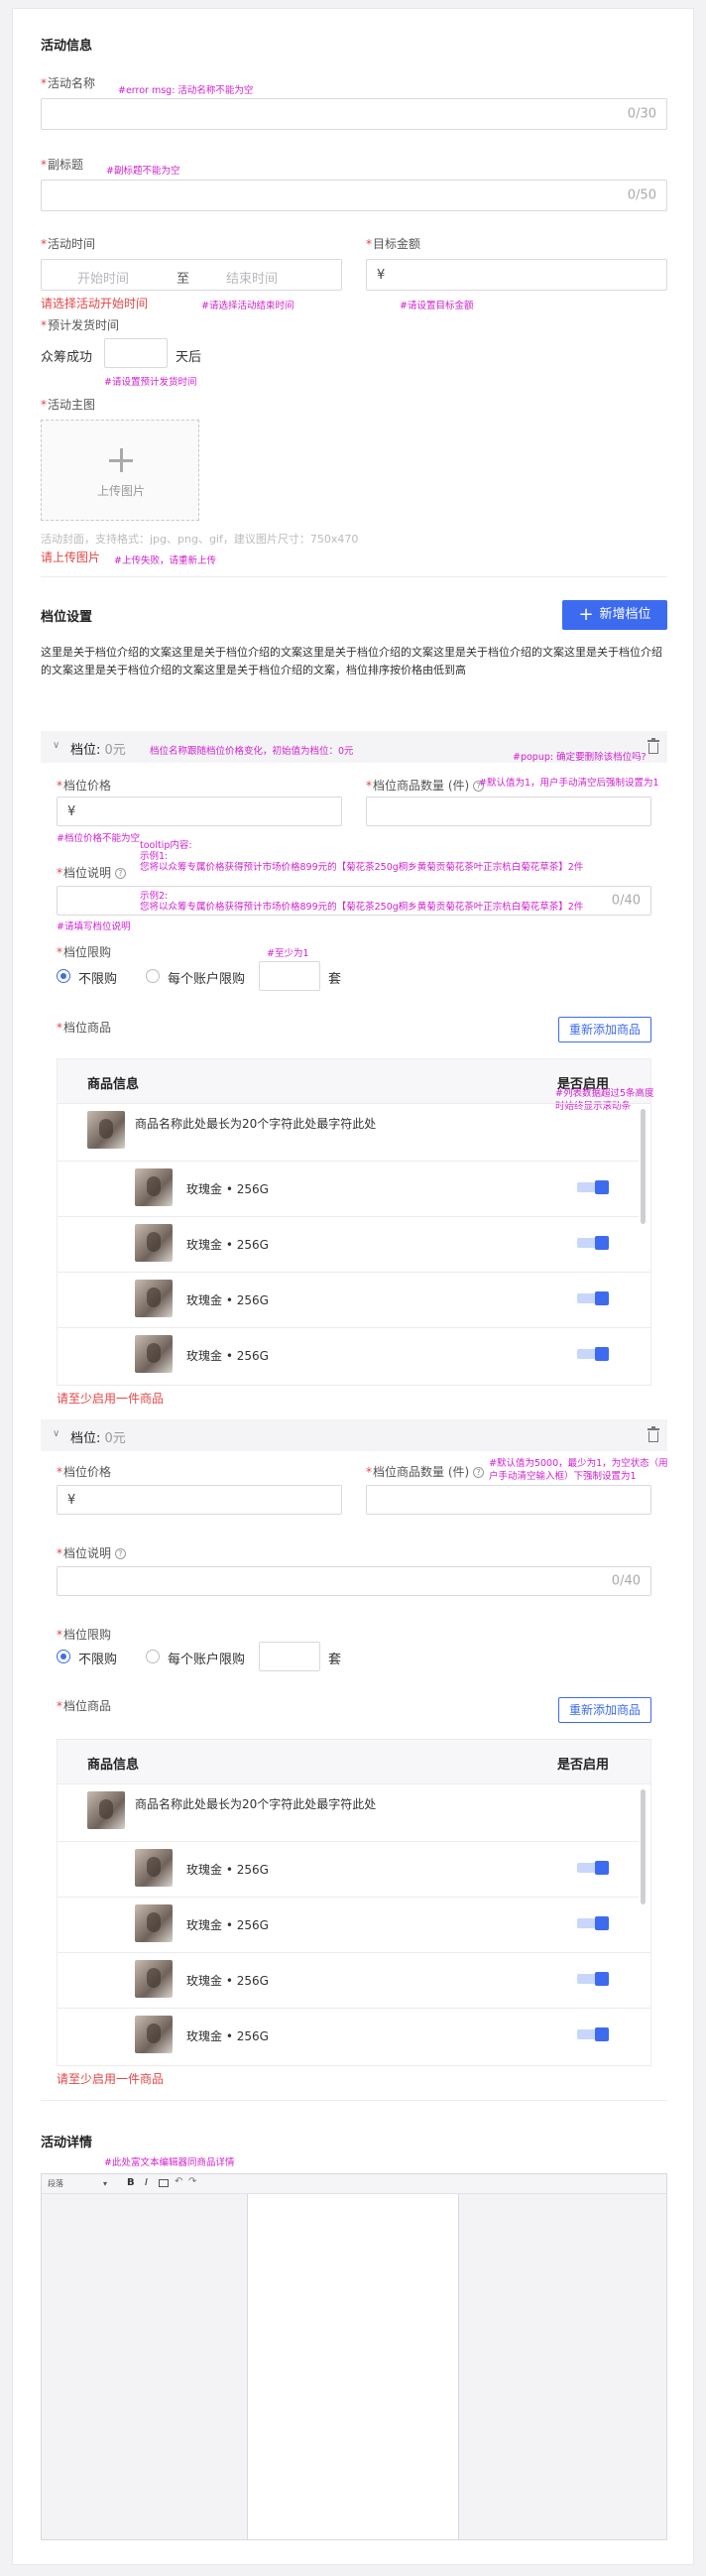 This screenshot has width=706, height=2576. Describe the element at coordinates (91, 1552) in the screenshot. I see `tier2-desc-label: *档位说明 ?` at that location.